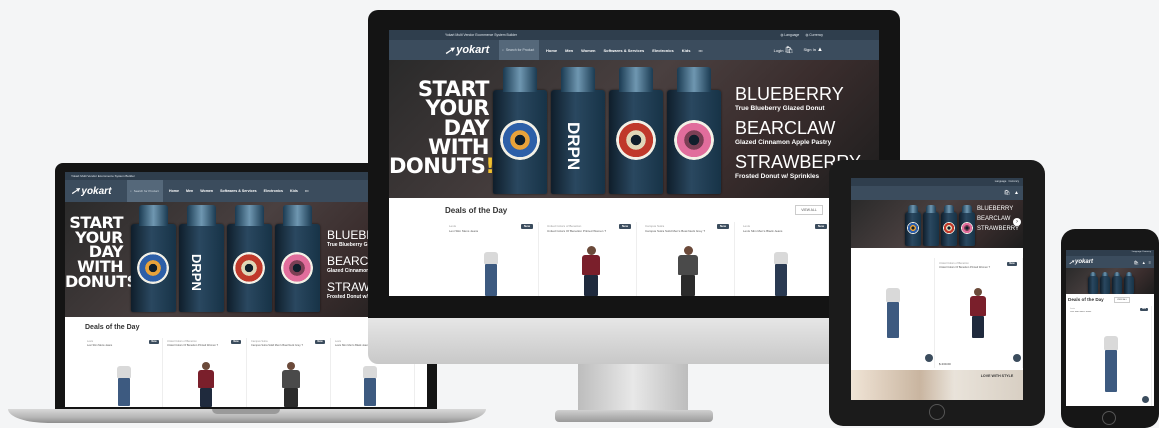 This screenshot has width=1159, height=428. I want to click on tablet-home-button, so click(937, 412).